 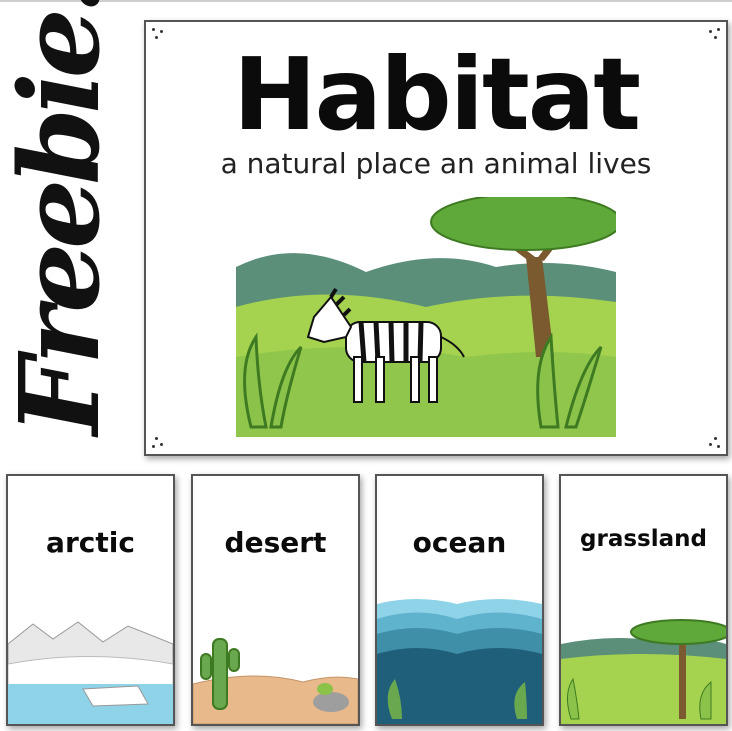 What do you see at coordinates (713, 441) in the screenshot?
I see `corner-dots-bottom-right` at bounding box center [713, 441].